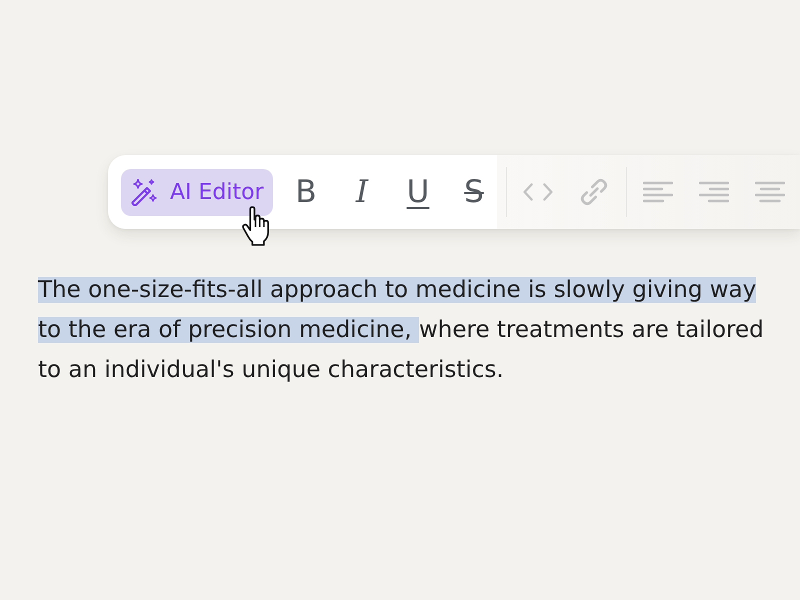  What do you see at coordinates (538, 192) in the screenshot?
I see `code-icon` at bounding box center [538, 192].